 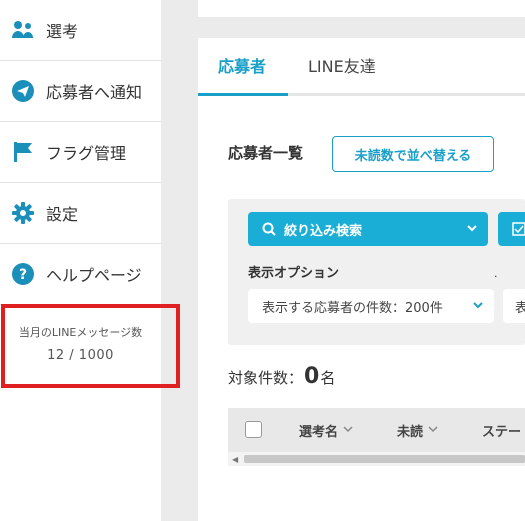 I want to click on horizontal-scrollbar: ◀, so click(x=376, y=459).